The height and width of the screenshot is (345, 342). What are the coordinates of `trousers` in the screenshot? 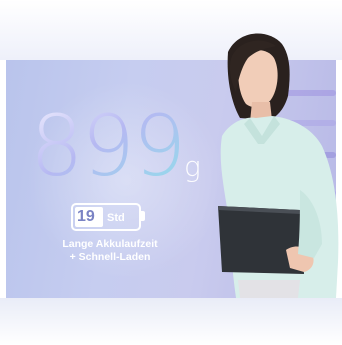 It's located at (269, 289).